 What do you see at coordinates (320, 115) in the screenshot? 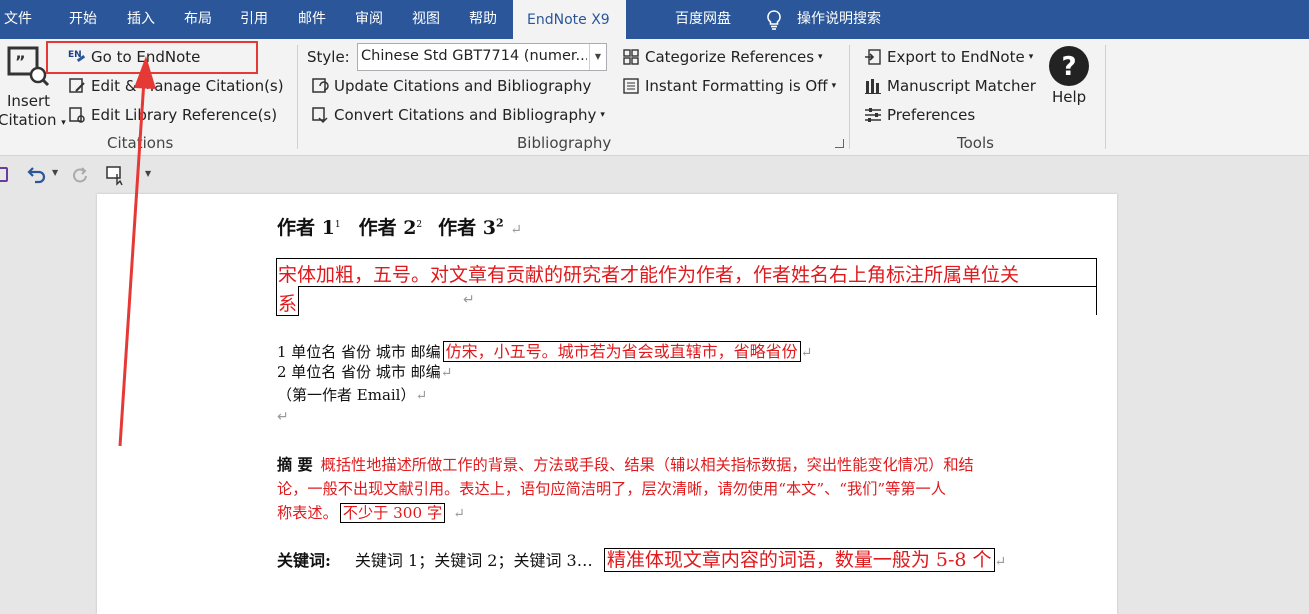
I see `convert-icon` at bounding box center [320, 115].